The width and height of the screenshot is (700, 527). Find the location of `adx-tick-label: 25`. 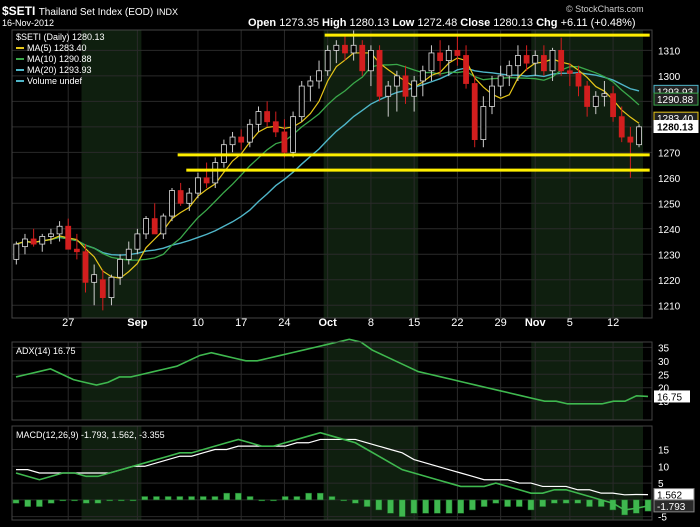

adx-tick-label: 25 is located at coordinates (664, 375).